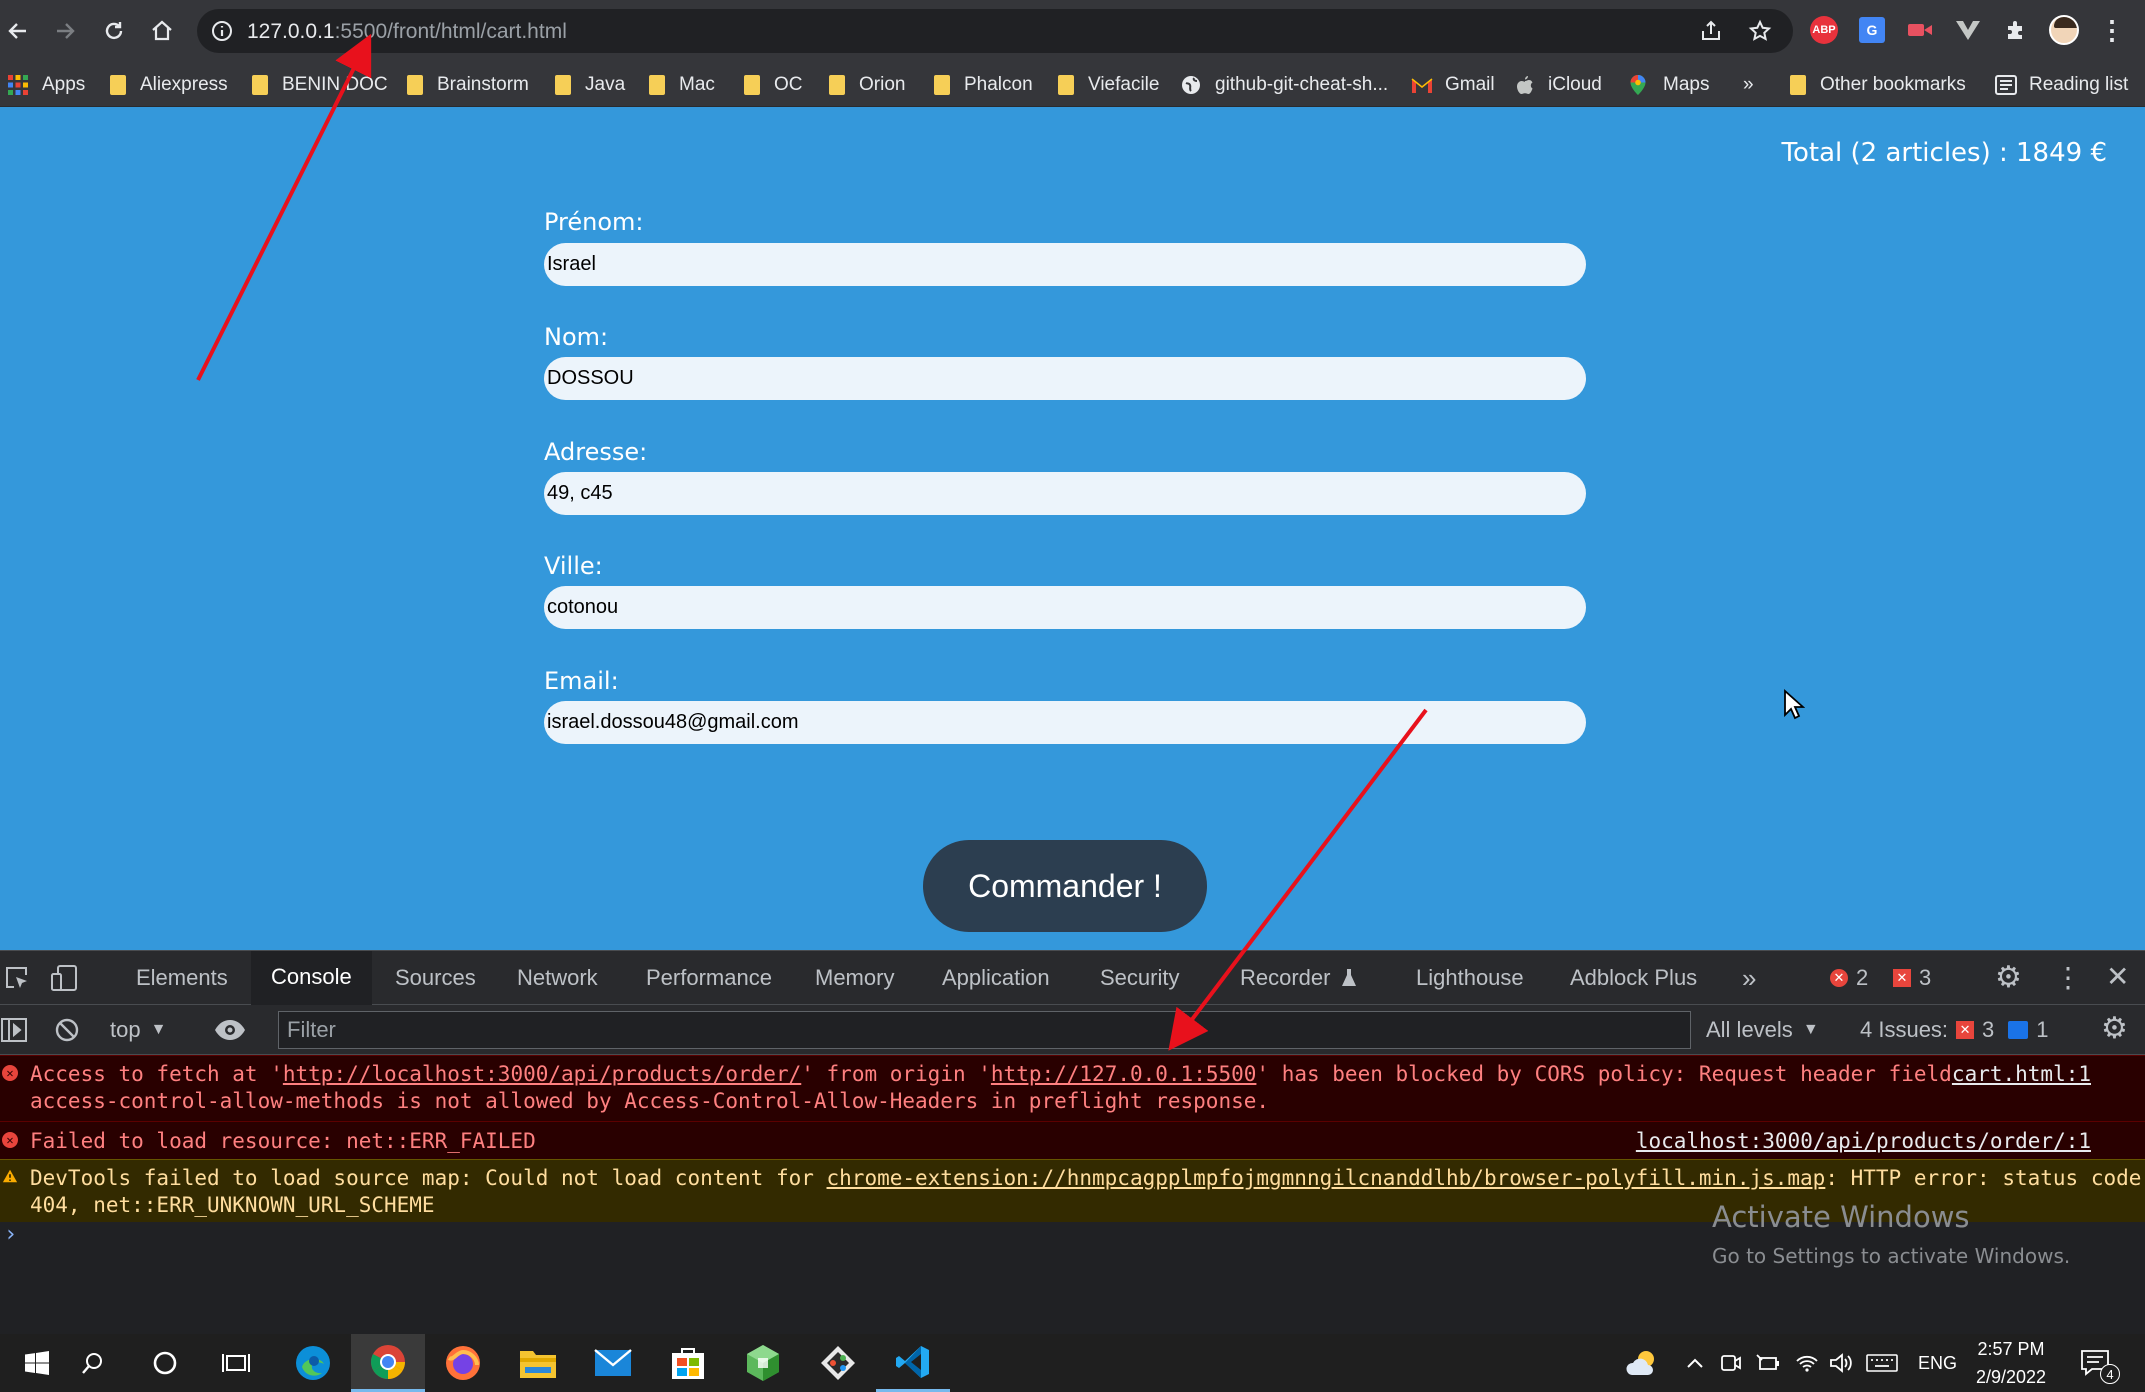  Describe the element at coordinates (182, 978) in the screenshot. I see `tab-elements: Elements` at that location.